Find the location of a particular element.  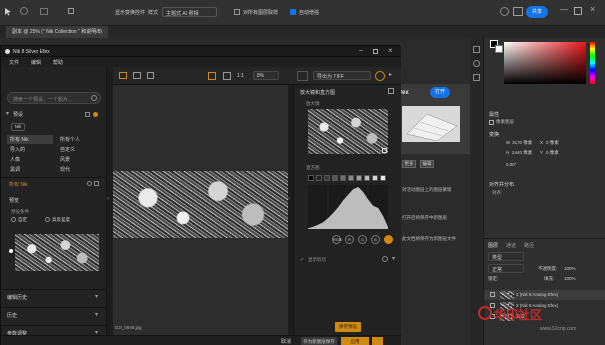

fill-icon is located at coordinates (227, 76).